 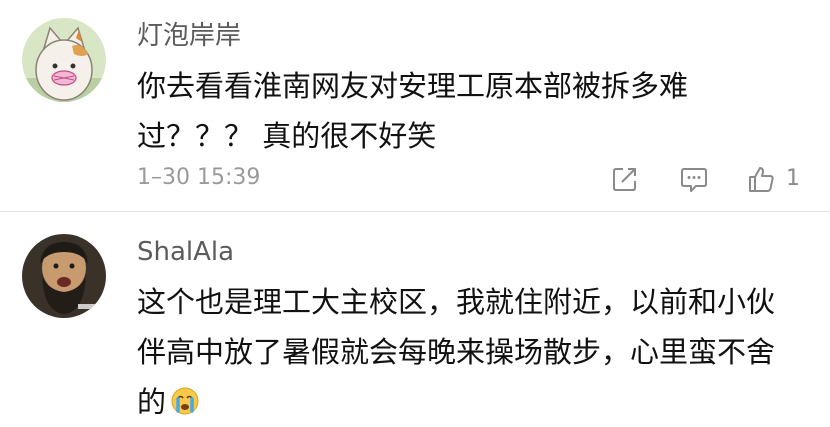 What do you see at coordinates (761, 179) in the screenshot?
I see `thumbs-up-icon` at bounding box center [761, 179].